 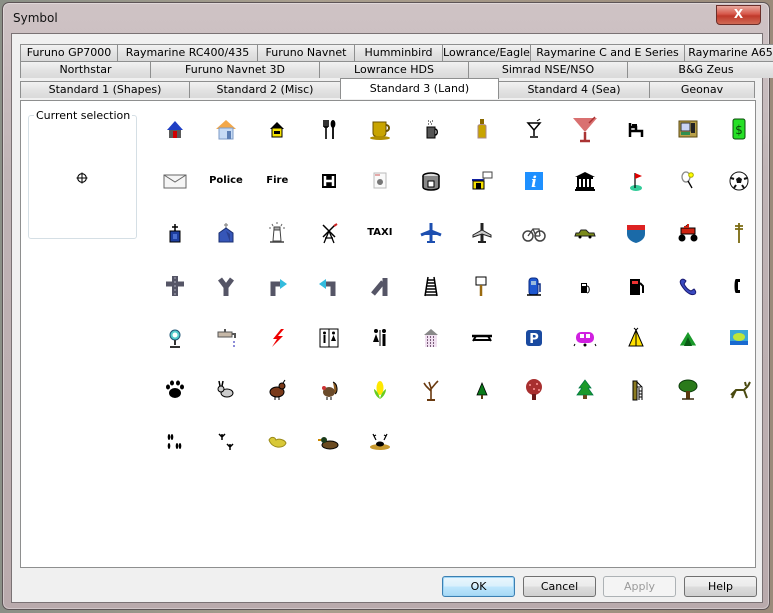 What do you see at coordinates (728, 52) in the screenshot?
I see `tab-raymarine-a65: Raymarine A65` at bounding box center [728, 52].